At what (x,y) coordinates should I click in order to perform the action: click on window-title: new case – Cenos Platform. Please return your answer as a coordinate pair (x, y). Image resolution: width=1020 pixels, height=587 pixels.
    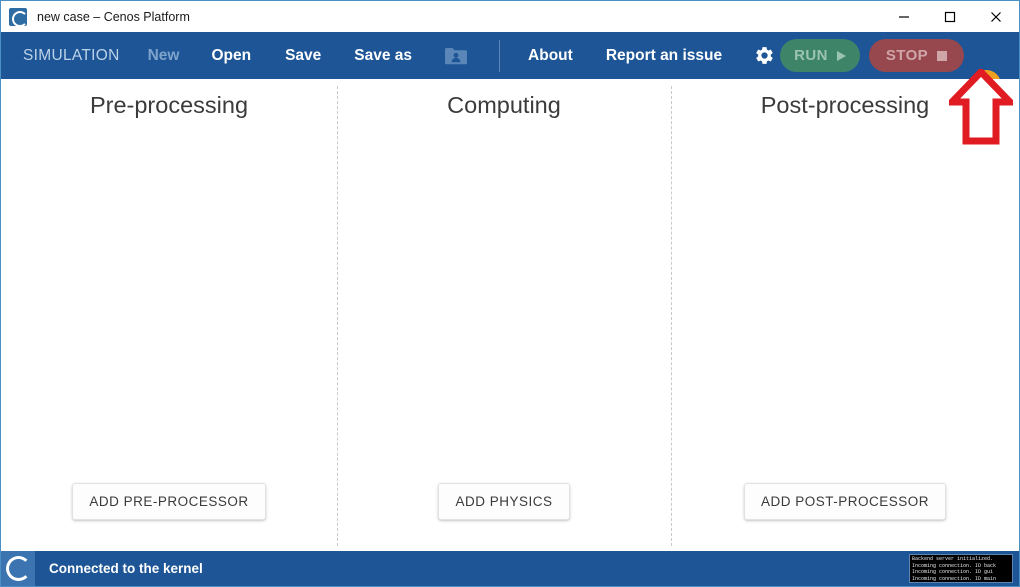
    Looking at the image, I should click on (113, 16).